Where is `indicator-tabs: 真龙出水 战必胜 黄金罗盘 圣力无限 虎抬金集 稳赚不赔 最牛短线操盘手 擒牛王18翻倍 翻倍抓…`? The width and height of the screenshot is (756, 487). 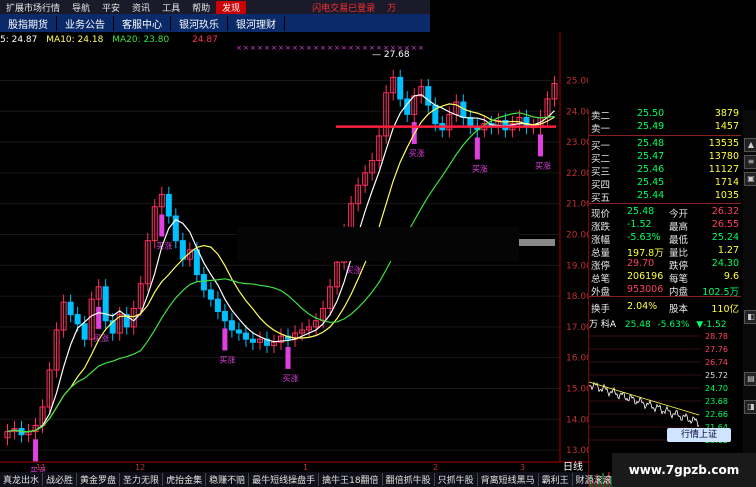
indicator-tabs: 真龙出水 战必胜 黄金罗盘 圣力无限 虎抬金集 稳赚不赔 最牛短线操盘手 擒牛王18翻倍 翻倍抓… is located at coordinates (308, 479).